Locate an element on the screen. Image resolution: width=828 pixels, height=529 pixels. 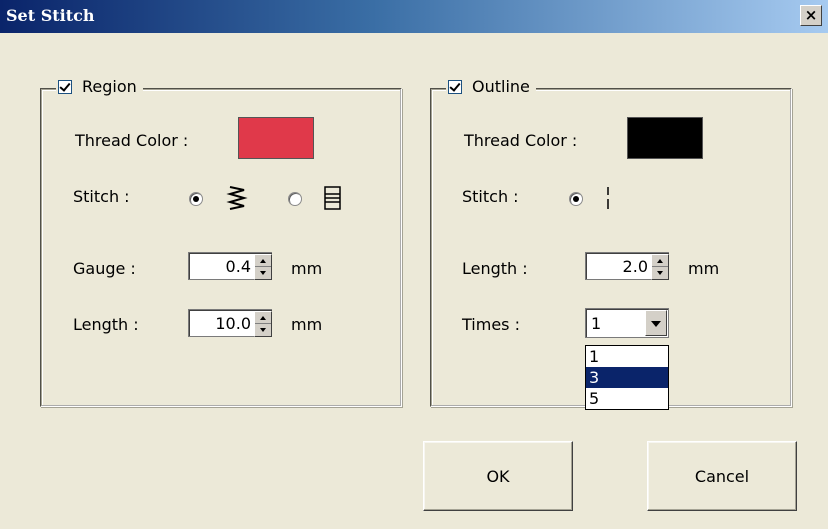
window-title: Set Stitch is located at coordinates (50, 15).